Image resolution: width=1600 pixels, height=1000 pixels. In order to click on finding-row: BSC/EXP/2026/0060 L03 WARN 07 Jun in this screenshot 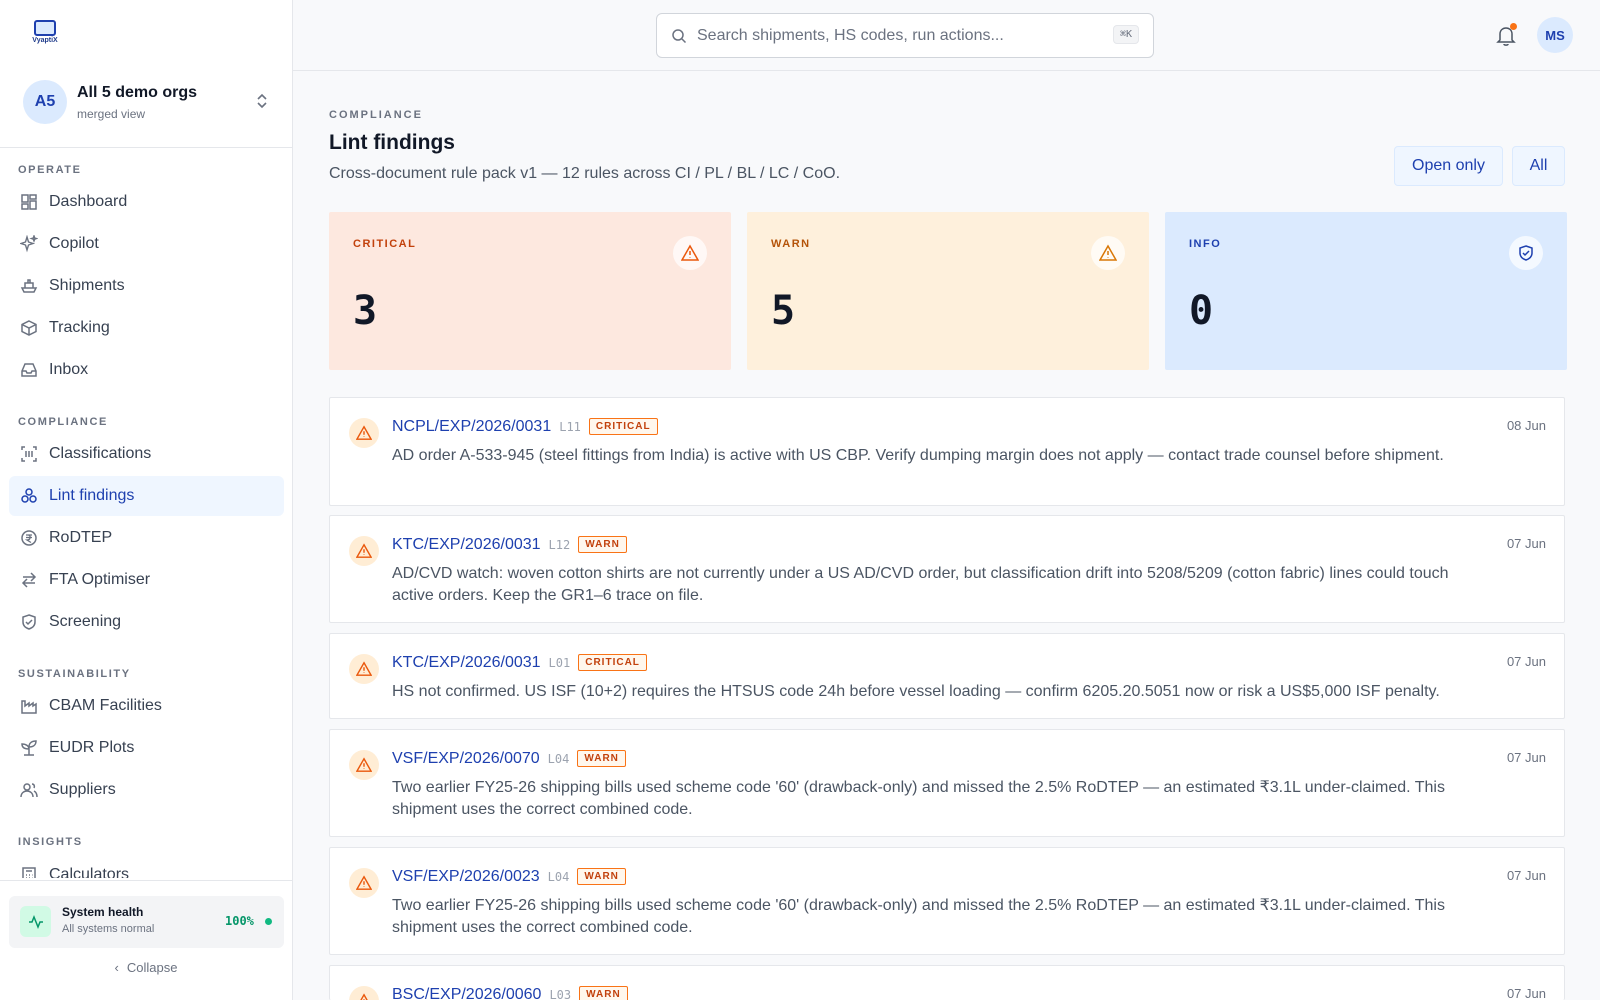, I will do `click(947, 982)`.